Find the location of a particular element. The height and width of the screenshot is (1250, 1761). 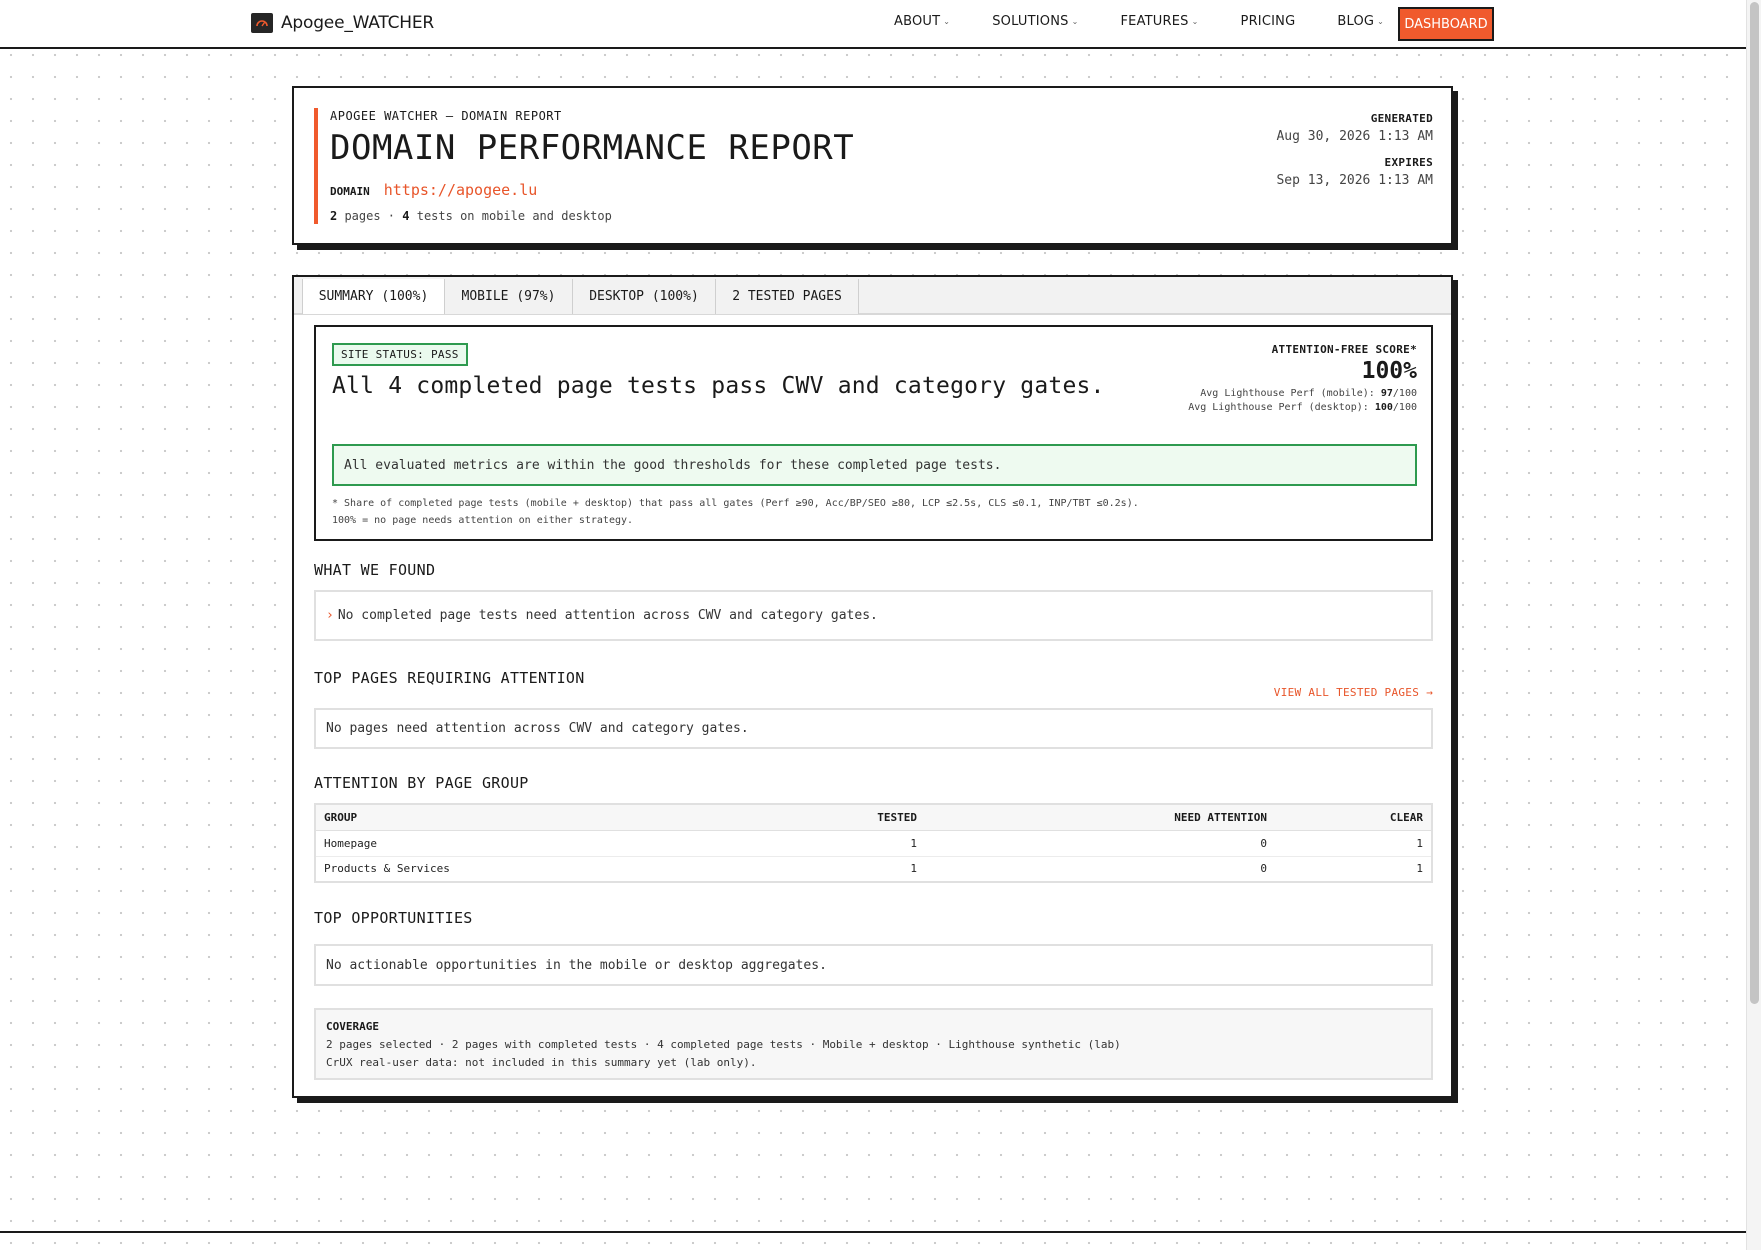

nav-solutions: SOLUTIONS ⌄ is located at coordinates (1035, 21).